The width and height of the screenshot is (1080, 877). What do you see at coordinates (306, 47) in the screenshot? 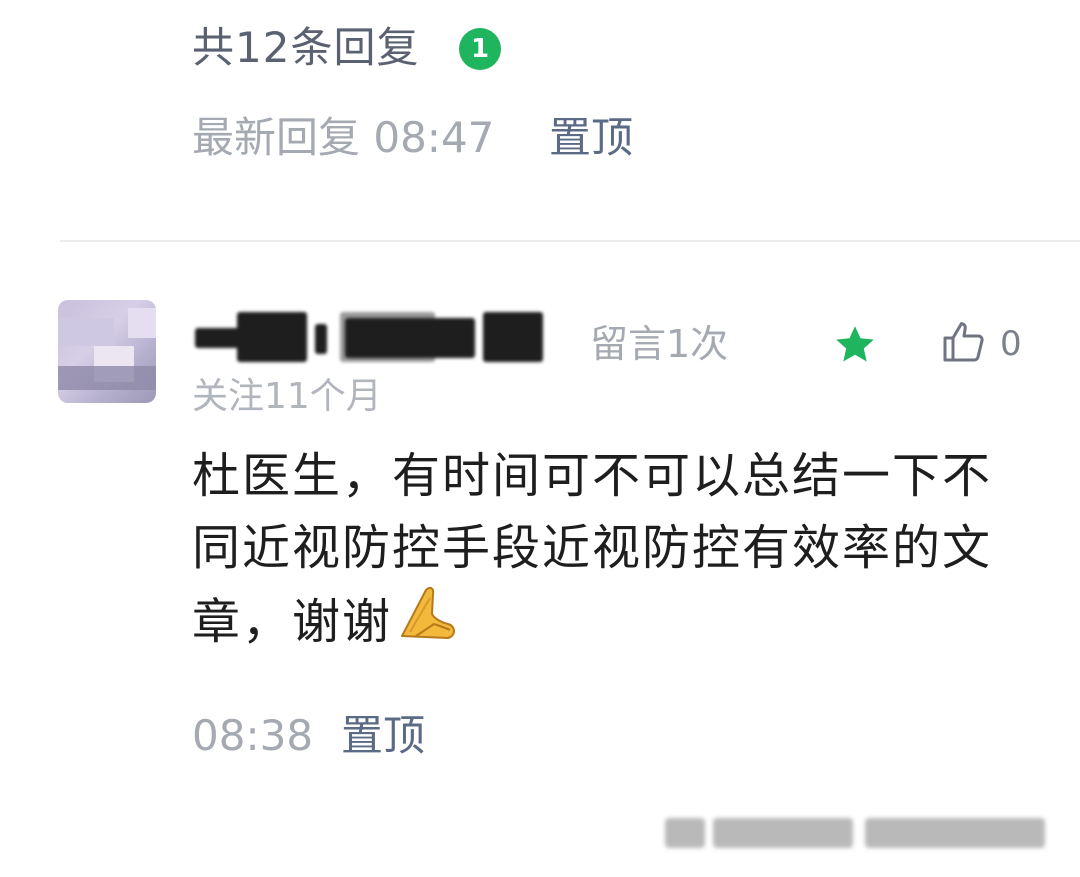
I see `reply-count: 共12条回复` at bounding box center [306, 47].